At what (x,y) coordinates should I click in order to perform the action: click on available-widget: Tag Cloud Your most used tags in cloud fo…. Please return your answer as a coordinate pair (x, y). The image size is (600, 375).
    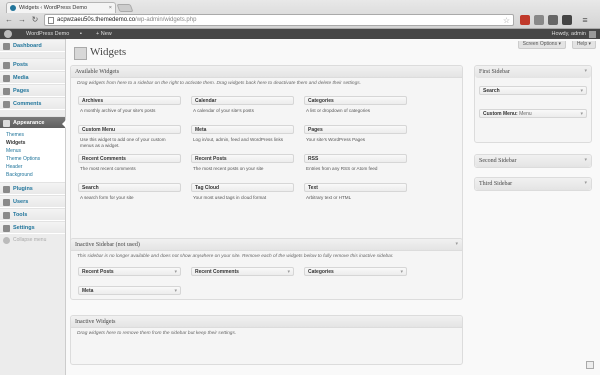
    Looking at the image, I should click on (242, 192).